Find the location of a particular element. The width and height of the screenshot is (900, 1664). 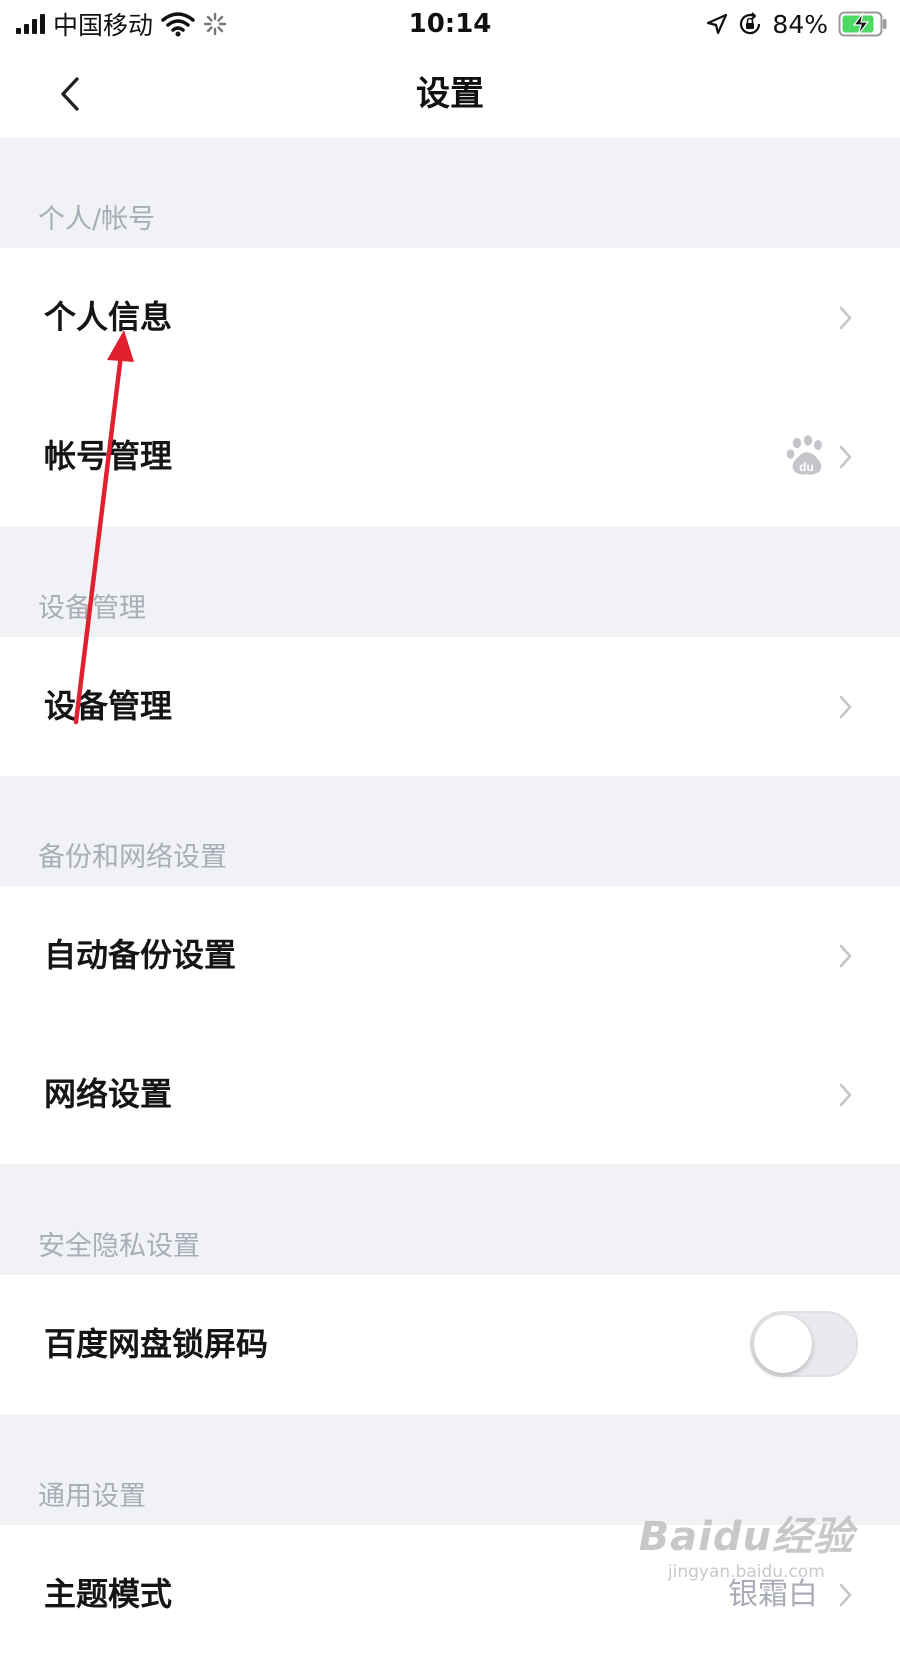

svg-text: du is located at coordinates (806, 467).